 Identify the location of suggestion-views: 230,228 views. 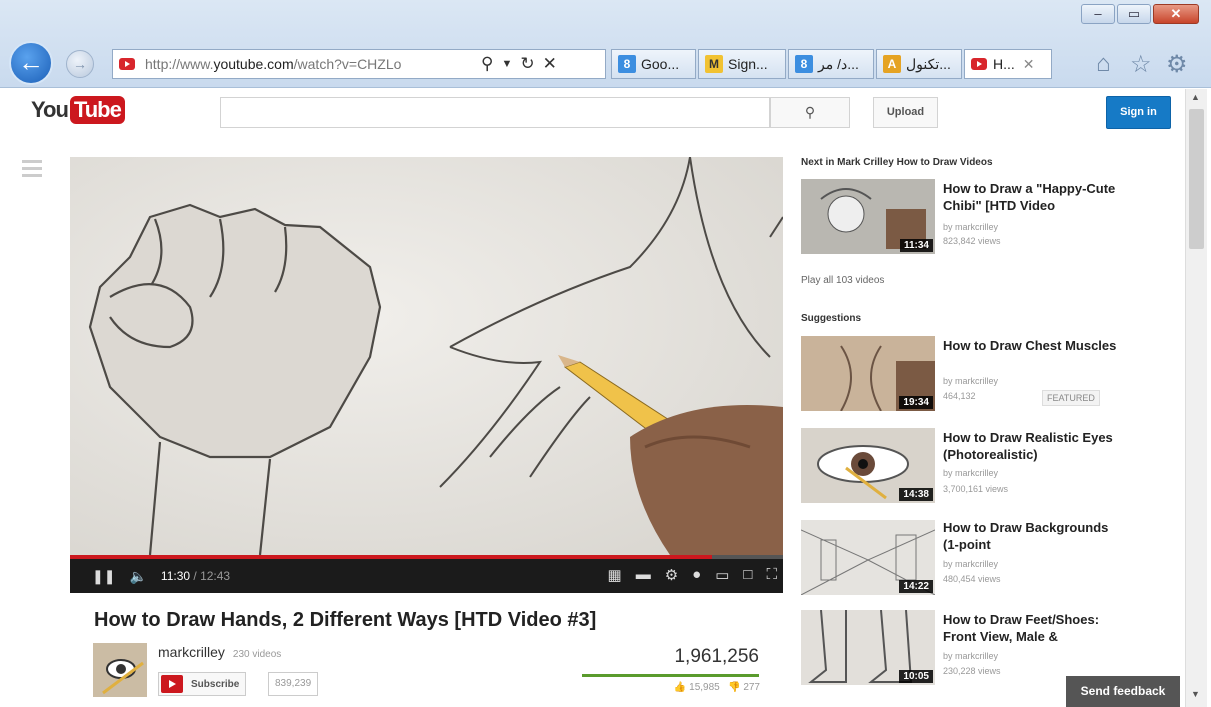
(972, 671).